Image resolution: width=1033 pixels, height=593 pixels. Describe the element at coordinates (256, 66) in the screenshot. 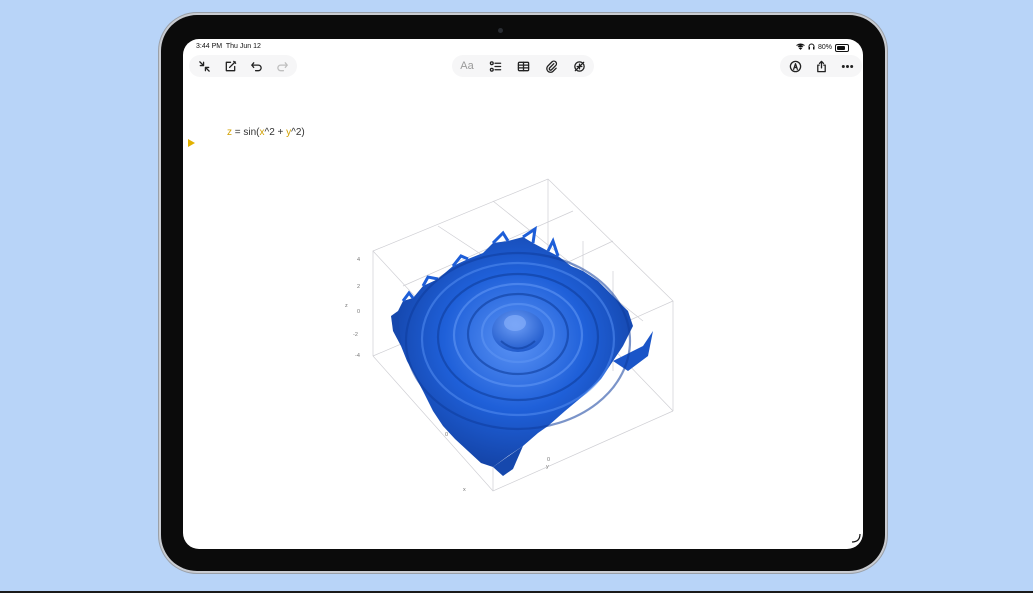

I see `undo-icon` at that location.